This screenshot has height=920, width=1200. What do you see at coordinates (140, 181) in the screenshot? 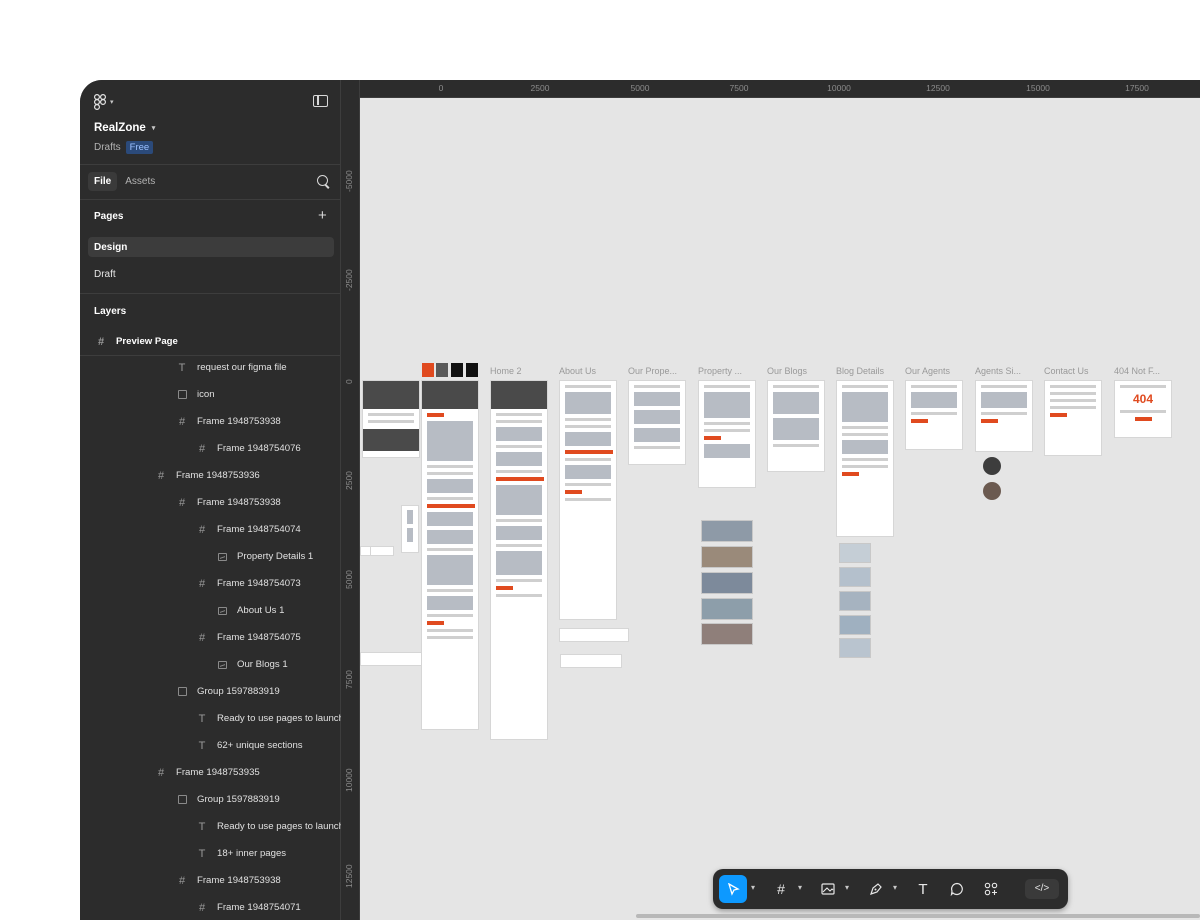
I see `tab-assets: Assets` at bounding box center [140, 181].